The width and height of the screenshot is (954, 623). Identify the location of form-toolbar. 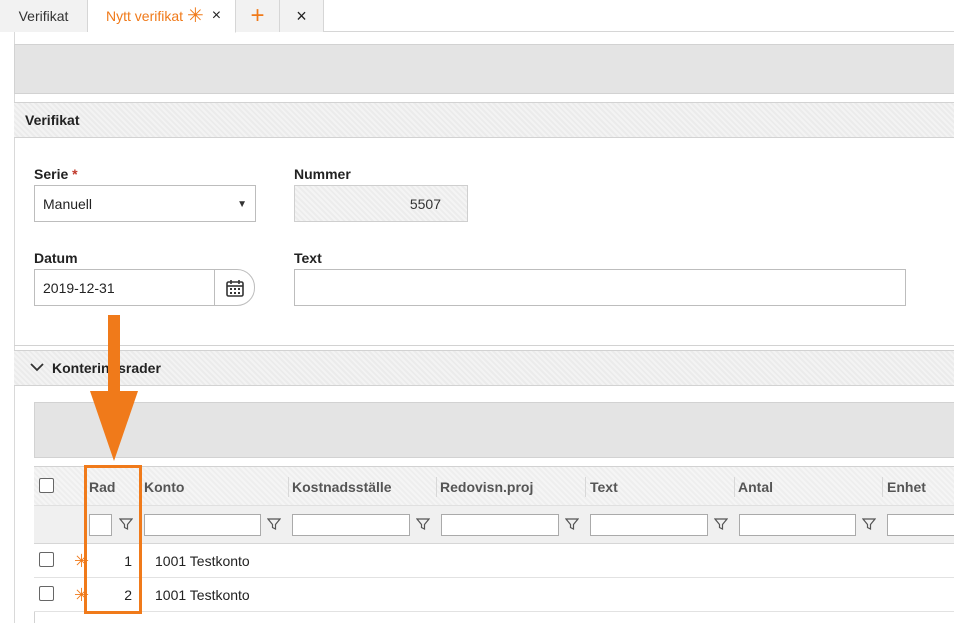
(484, 69).